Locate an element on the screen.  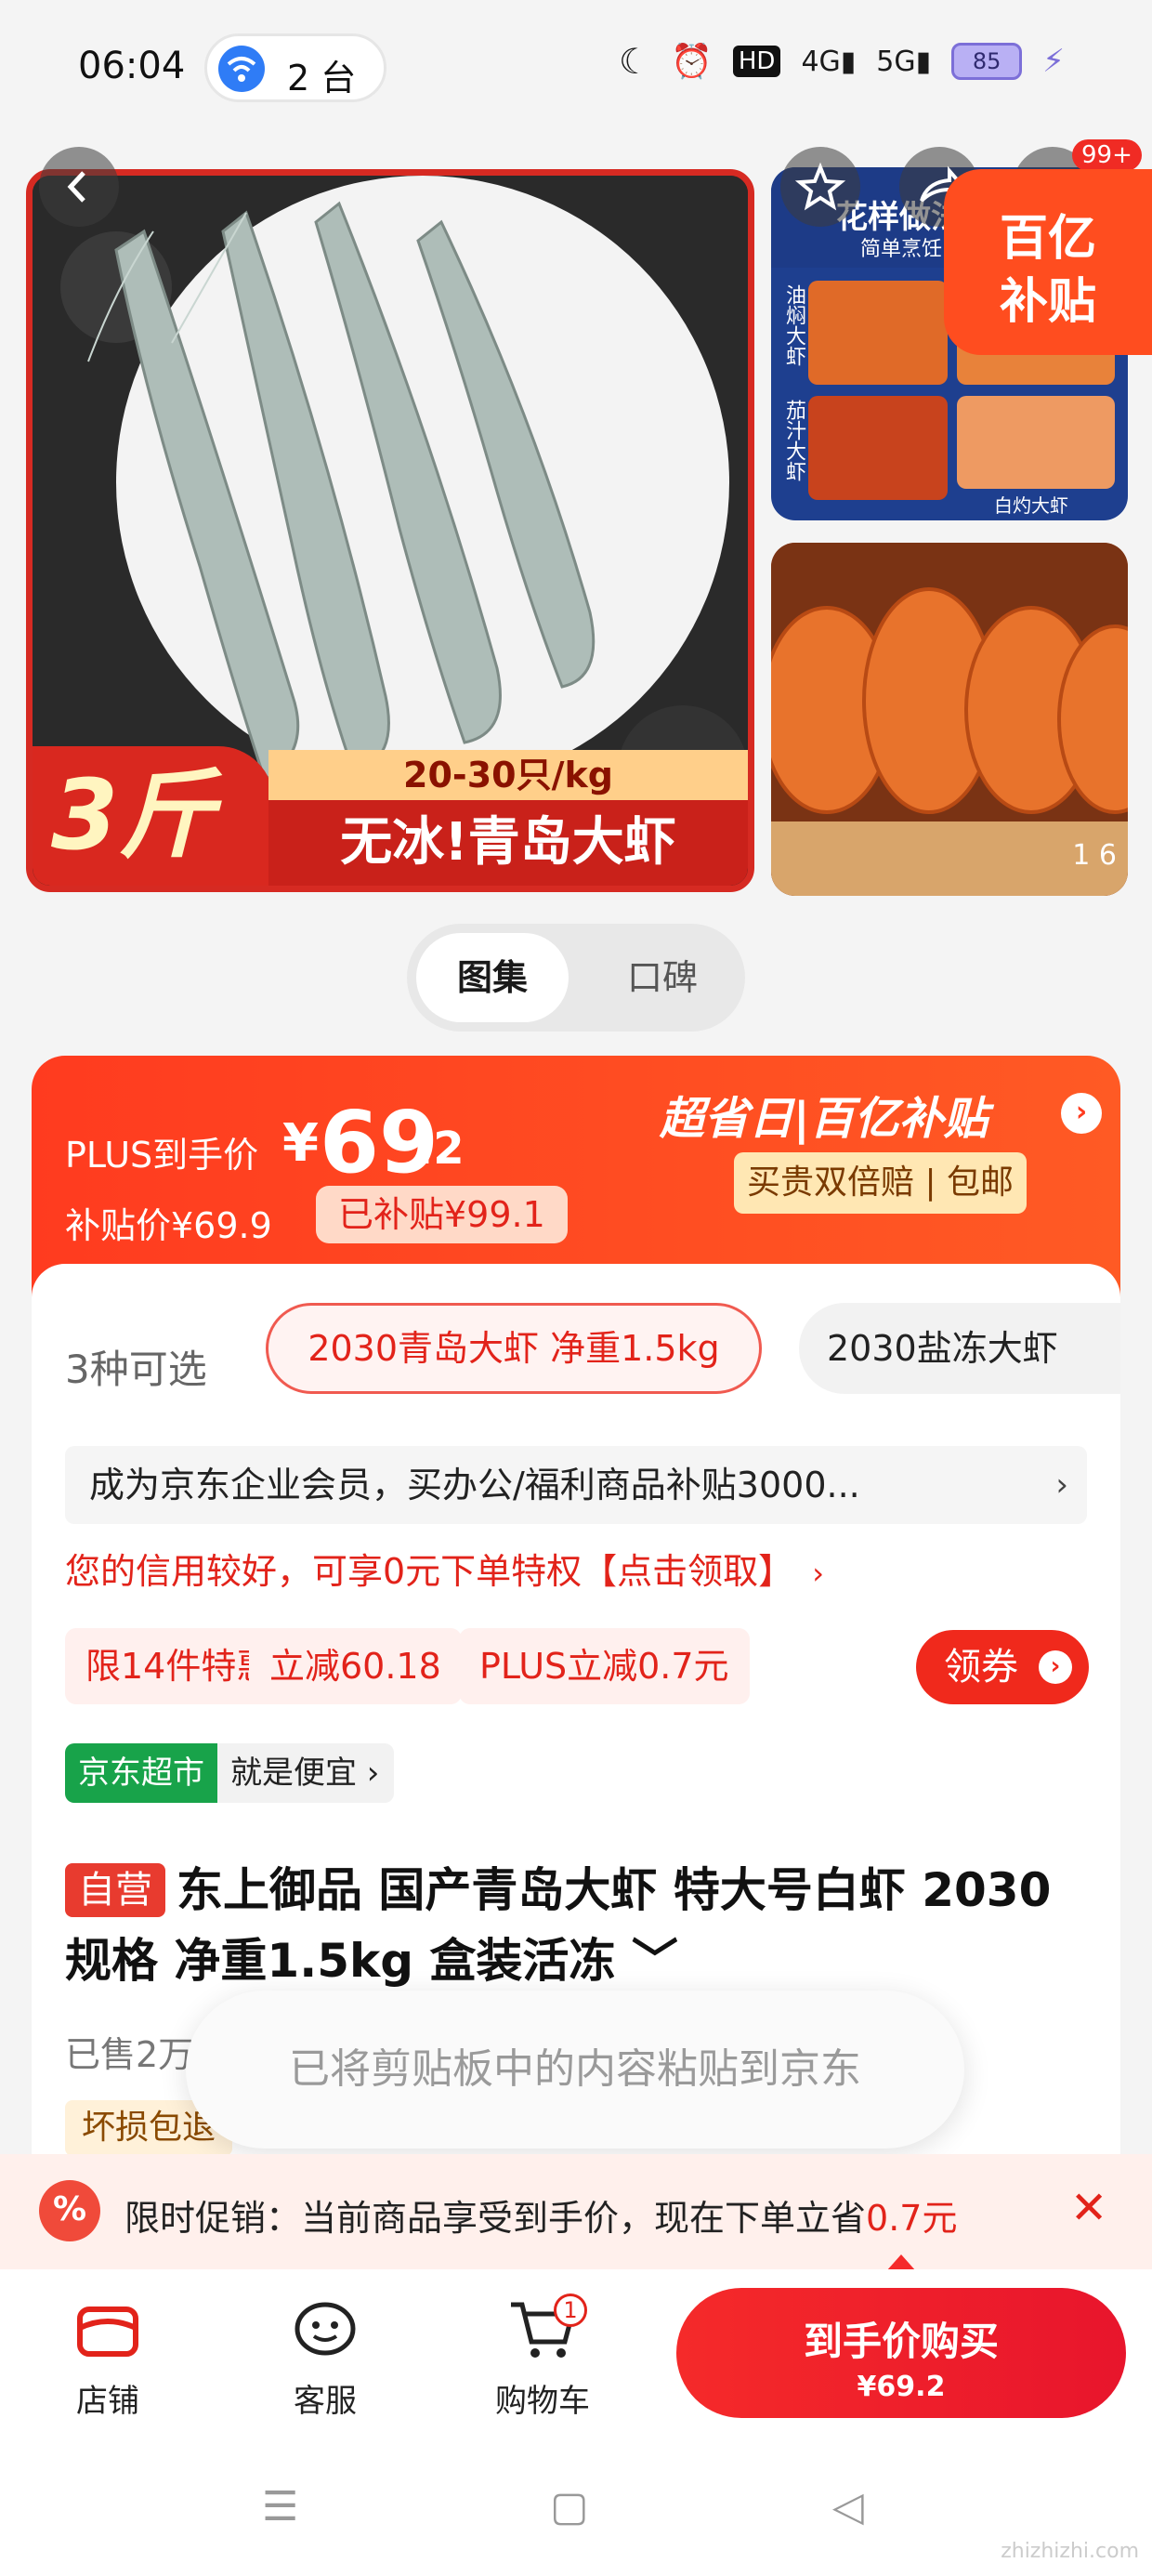
buy-label: 到手价购买 is located at coordinates (901, 2341).